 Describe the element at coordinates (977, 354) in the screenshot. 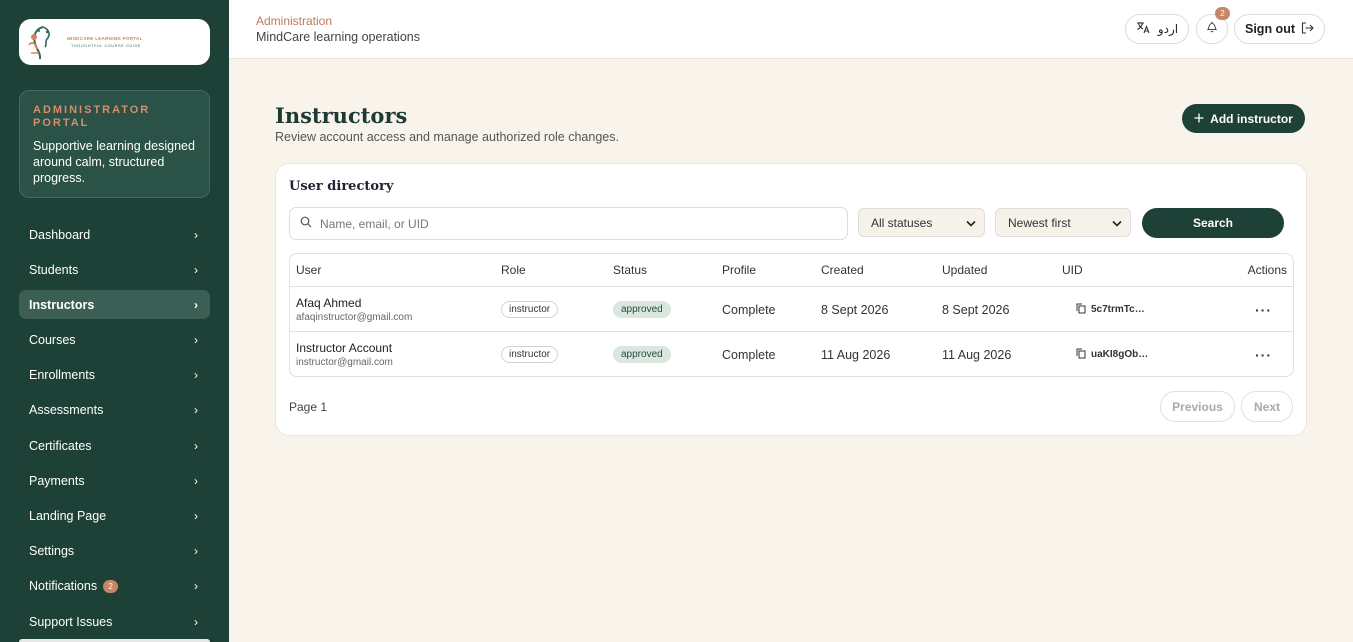

I see `updated-cell: 11 Aug 2026` at that location.